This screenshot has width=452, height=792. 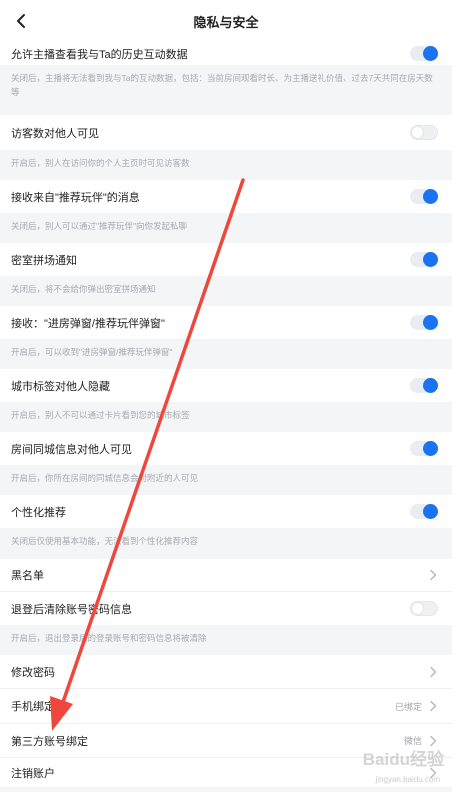 I want to click on setting-desc: 关闭后仅使用基本功能，无法看到个性化推荐内容, so click(x=226, y=543).